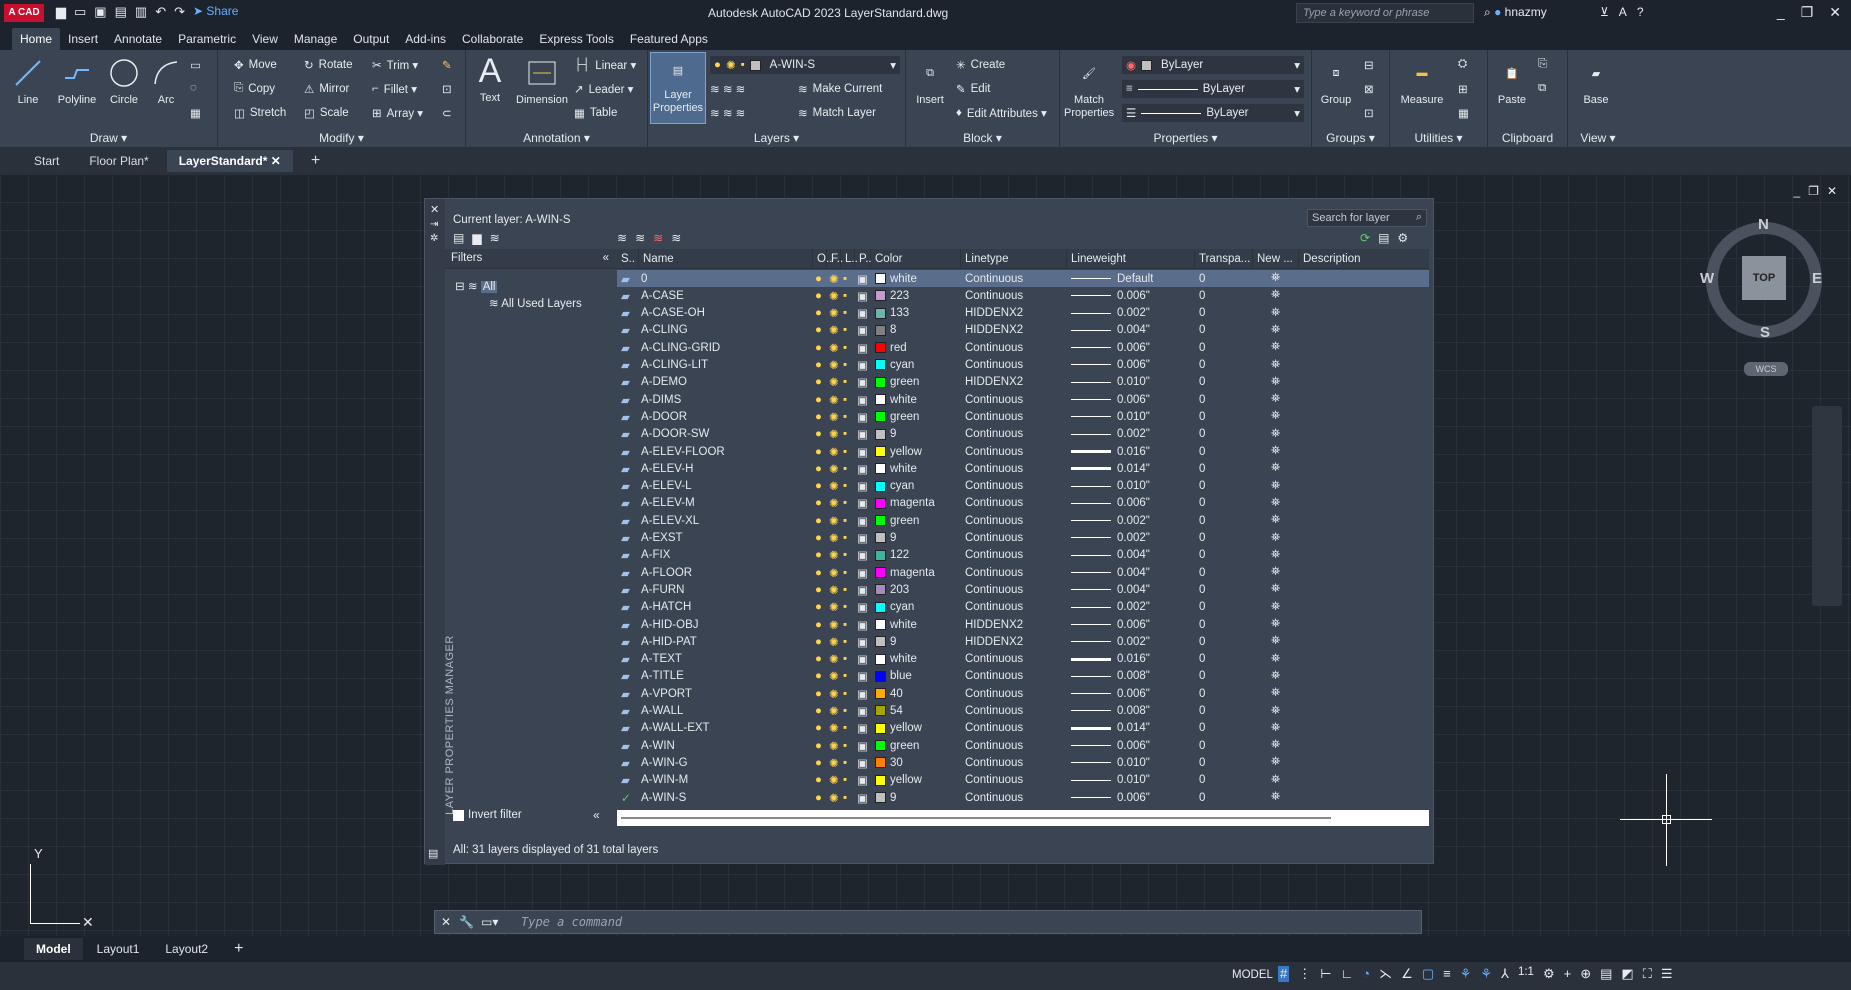 This screenshot has height=990, width=1851. What do you see at coordinates (576, 39) in the screenshot?
I see `tab-express-tools: Express Tools` at bounding box center [576, 39].